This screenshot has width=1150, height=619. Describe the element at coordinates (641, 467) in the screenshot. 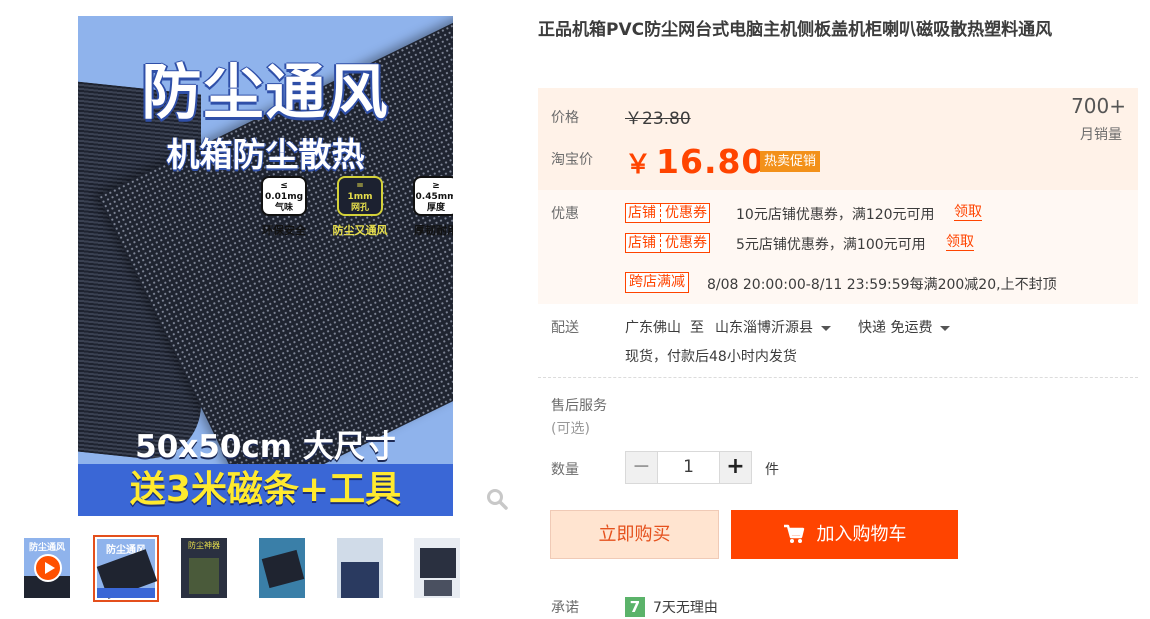

I see `quantity-decrease-button: −` at that location.